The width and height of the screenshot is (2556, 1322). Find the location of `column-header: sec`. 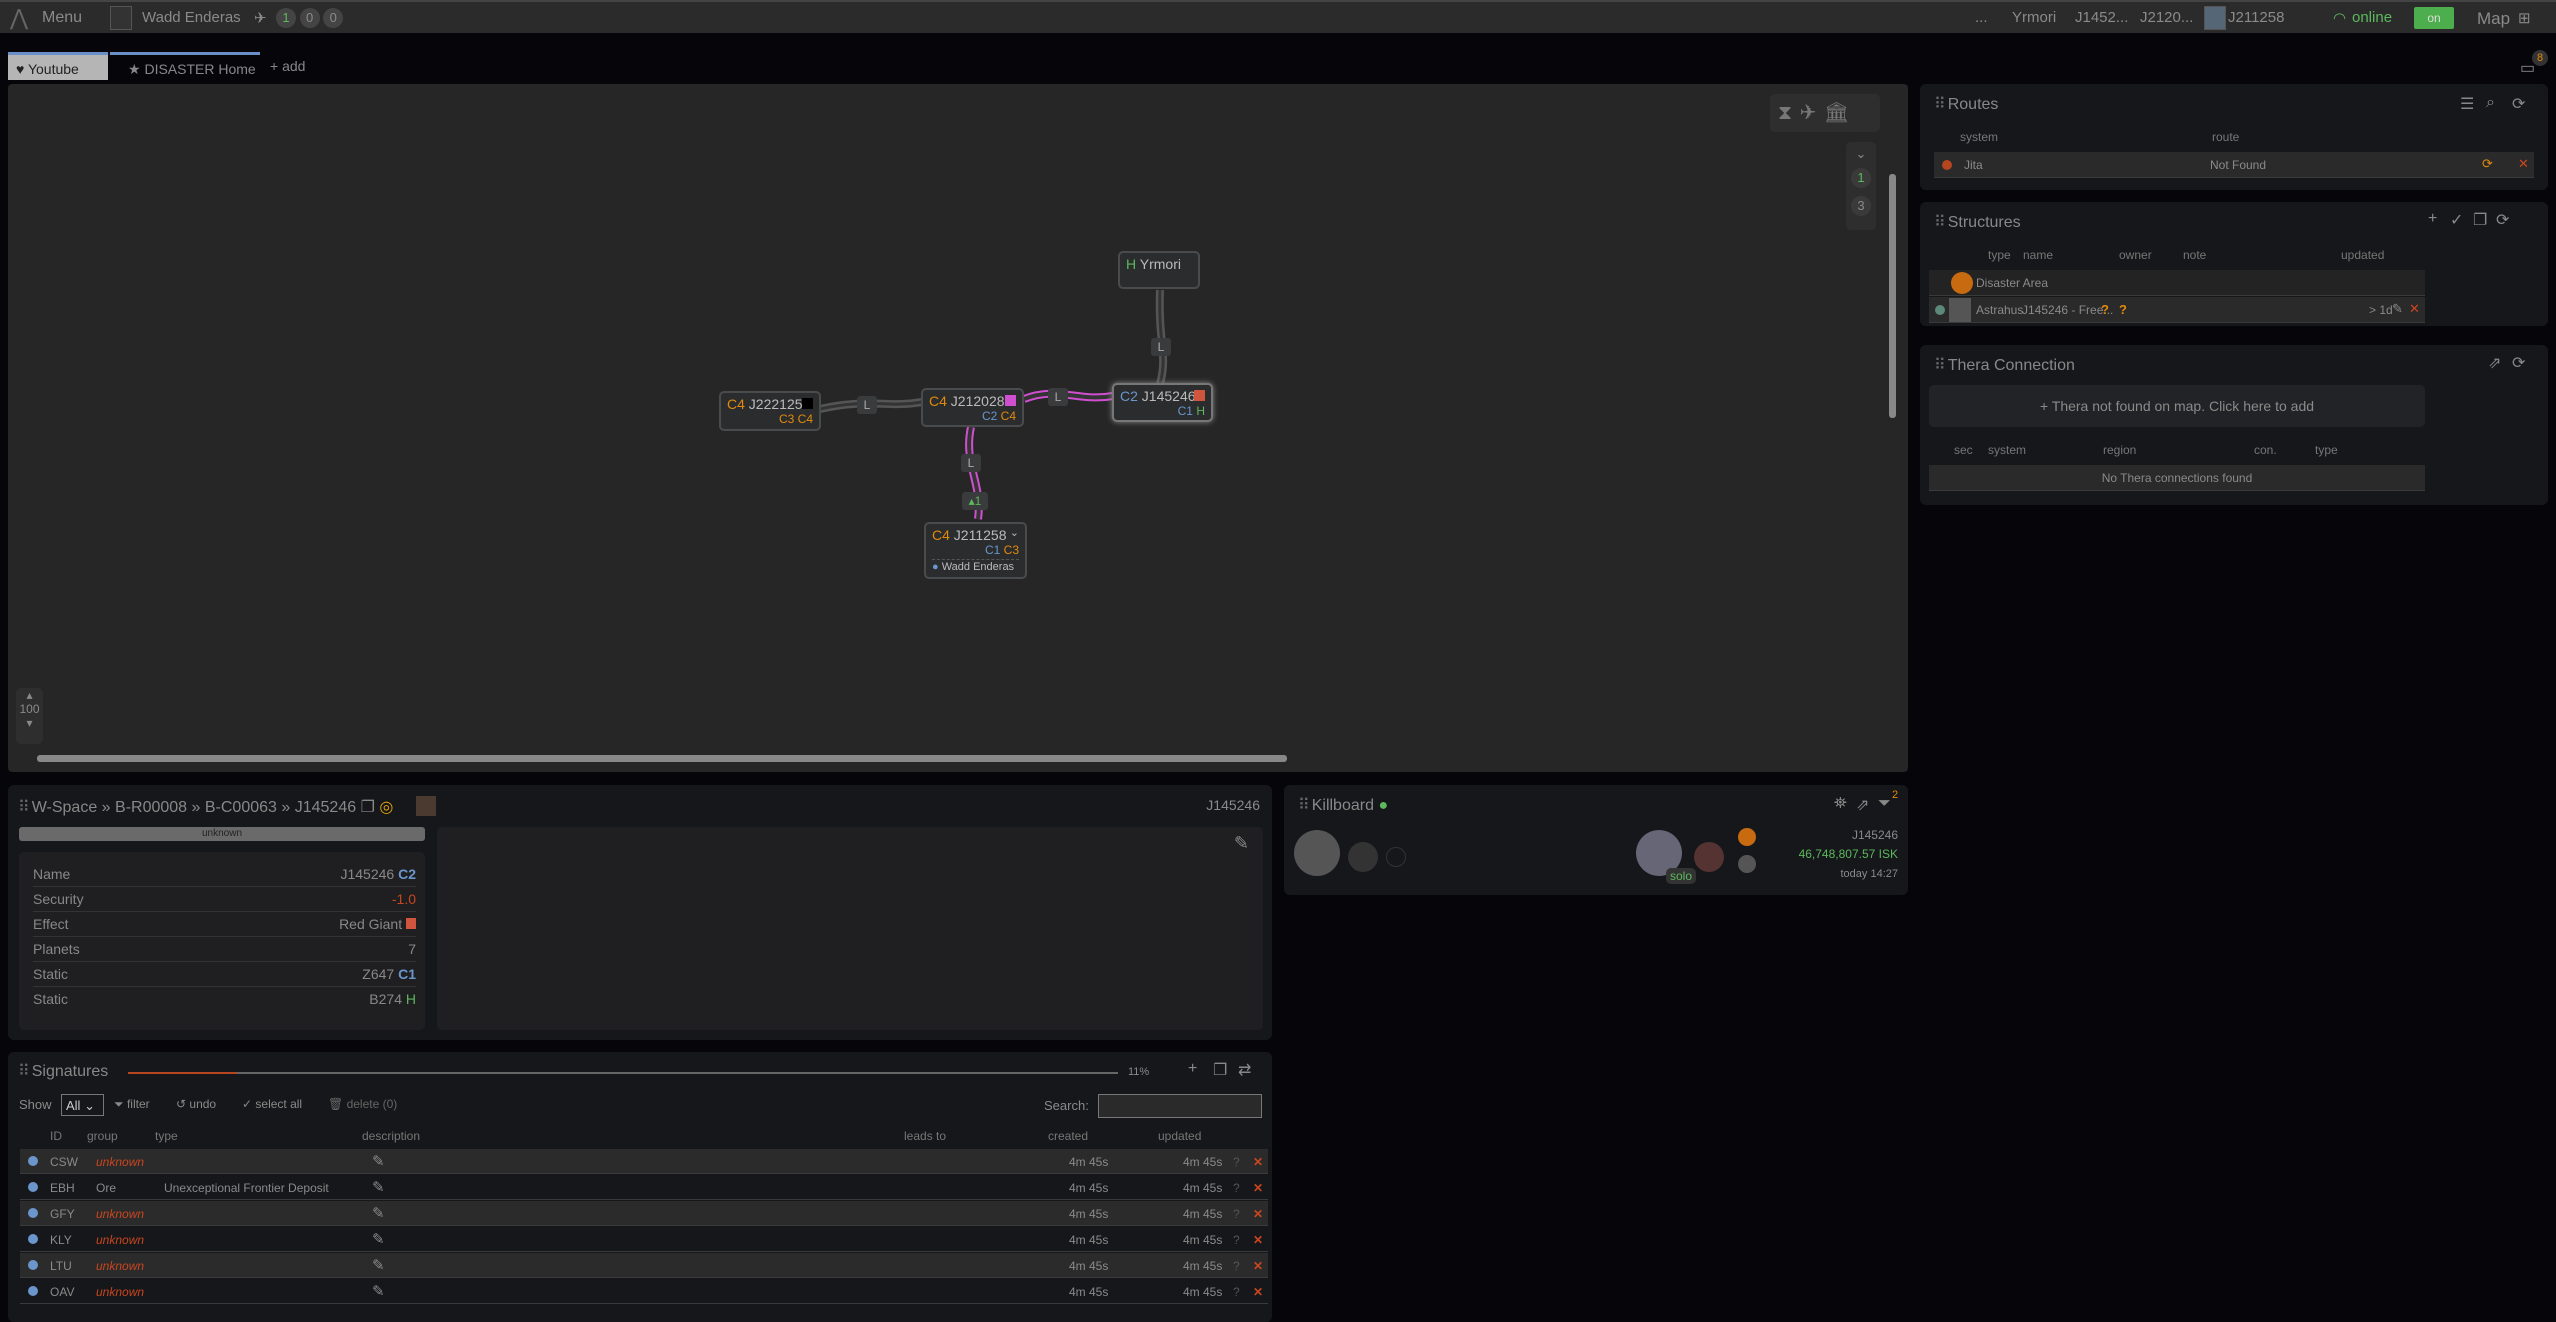

column-header: sec is located at coordinates (1963, 450).